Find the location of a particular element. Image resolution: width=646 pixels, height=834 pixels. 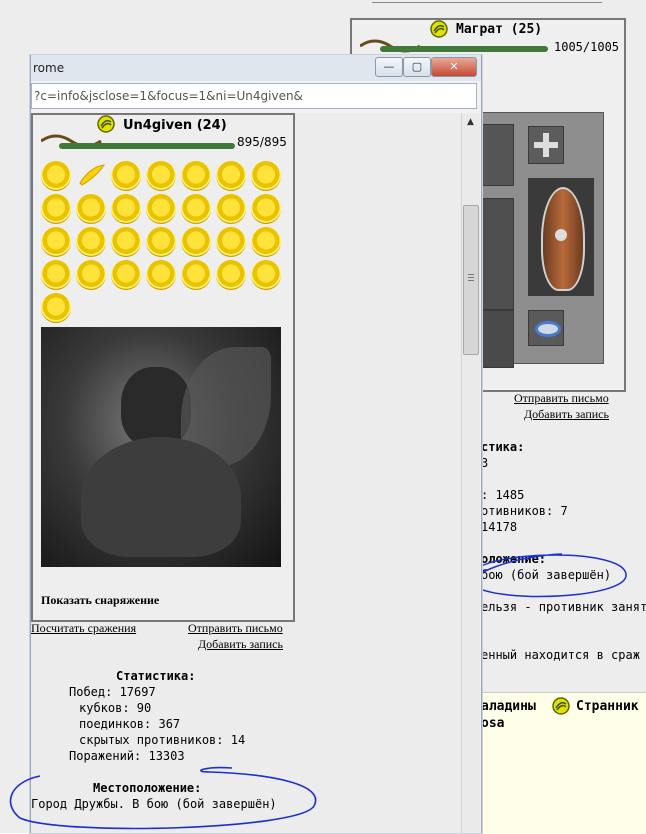

bg-clan-text: Странник is located at coordinates (607, 706).